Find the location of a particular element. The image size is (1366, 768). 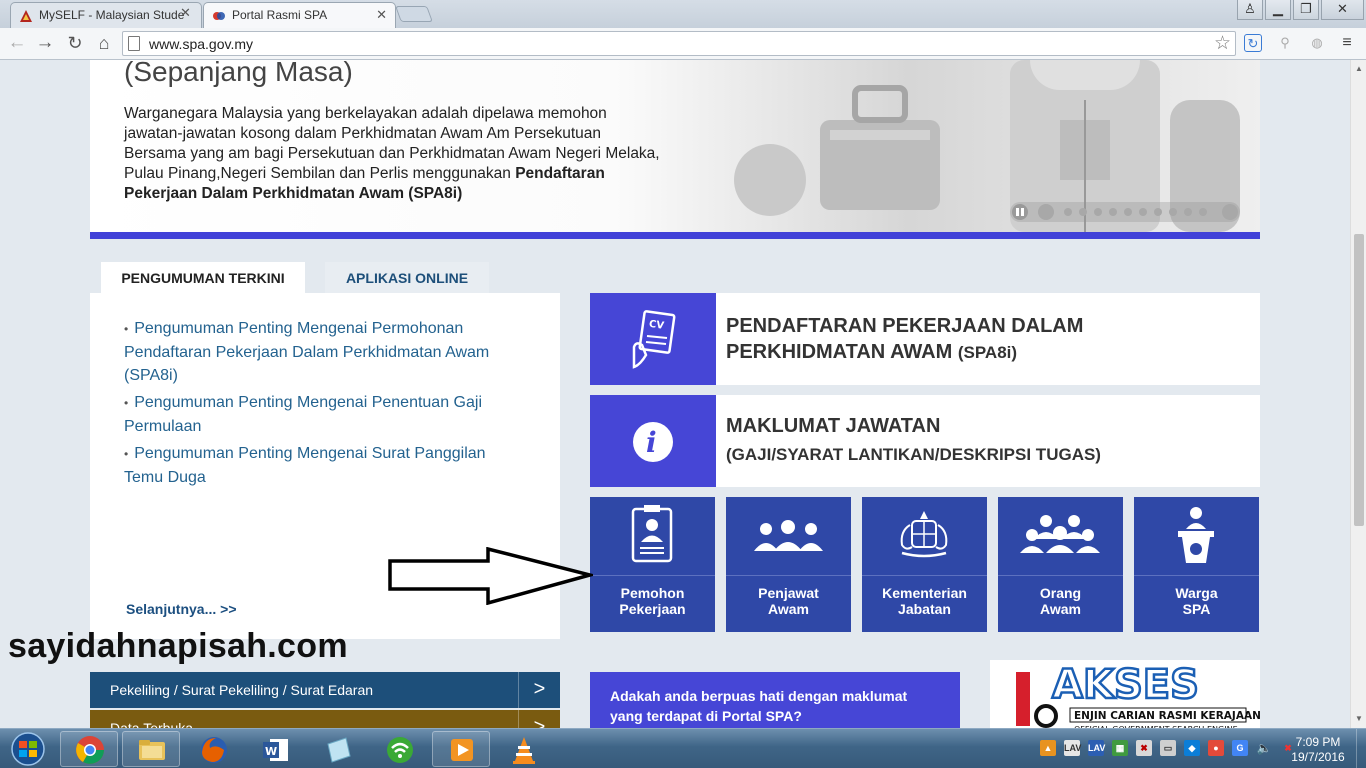

scroll-down-icon: ▼ is located at coordinates (1359, 718).